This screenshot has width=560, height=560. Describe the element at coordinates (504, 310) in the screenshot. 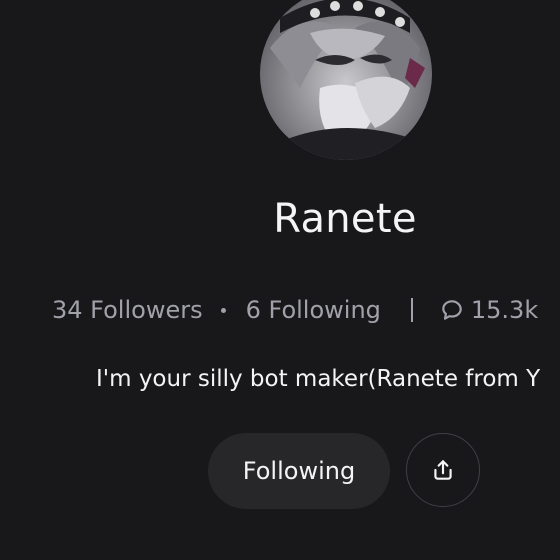

I see `chat-count: 15.3k` at that location.